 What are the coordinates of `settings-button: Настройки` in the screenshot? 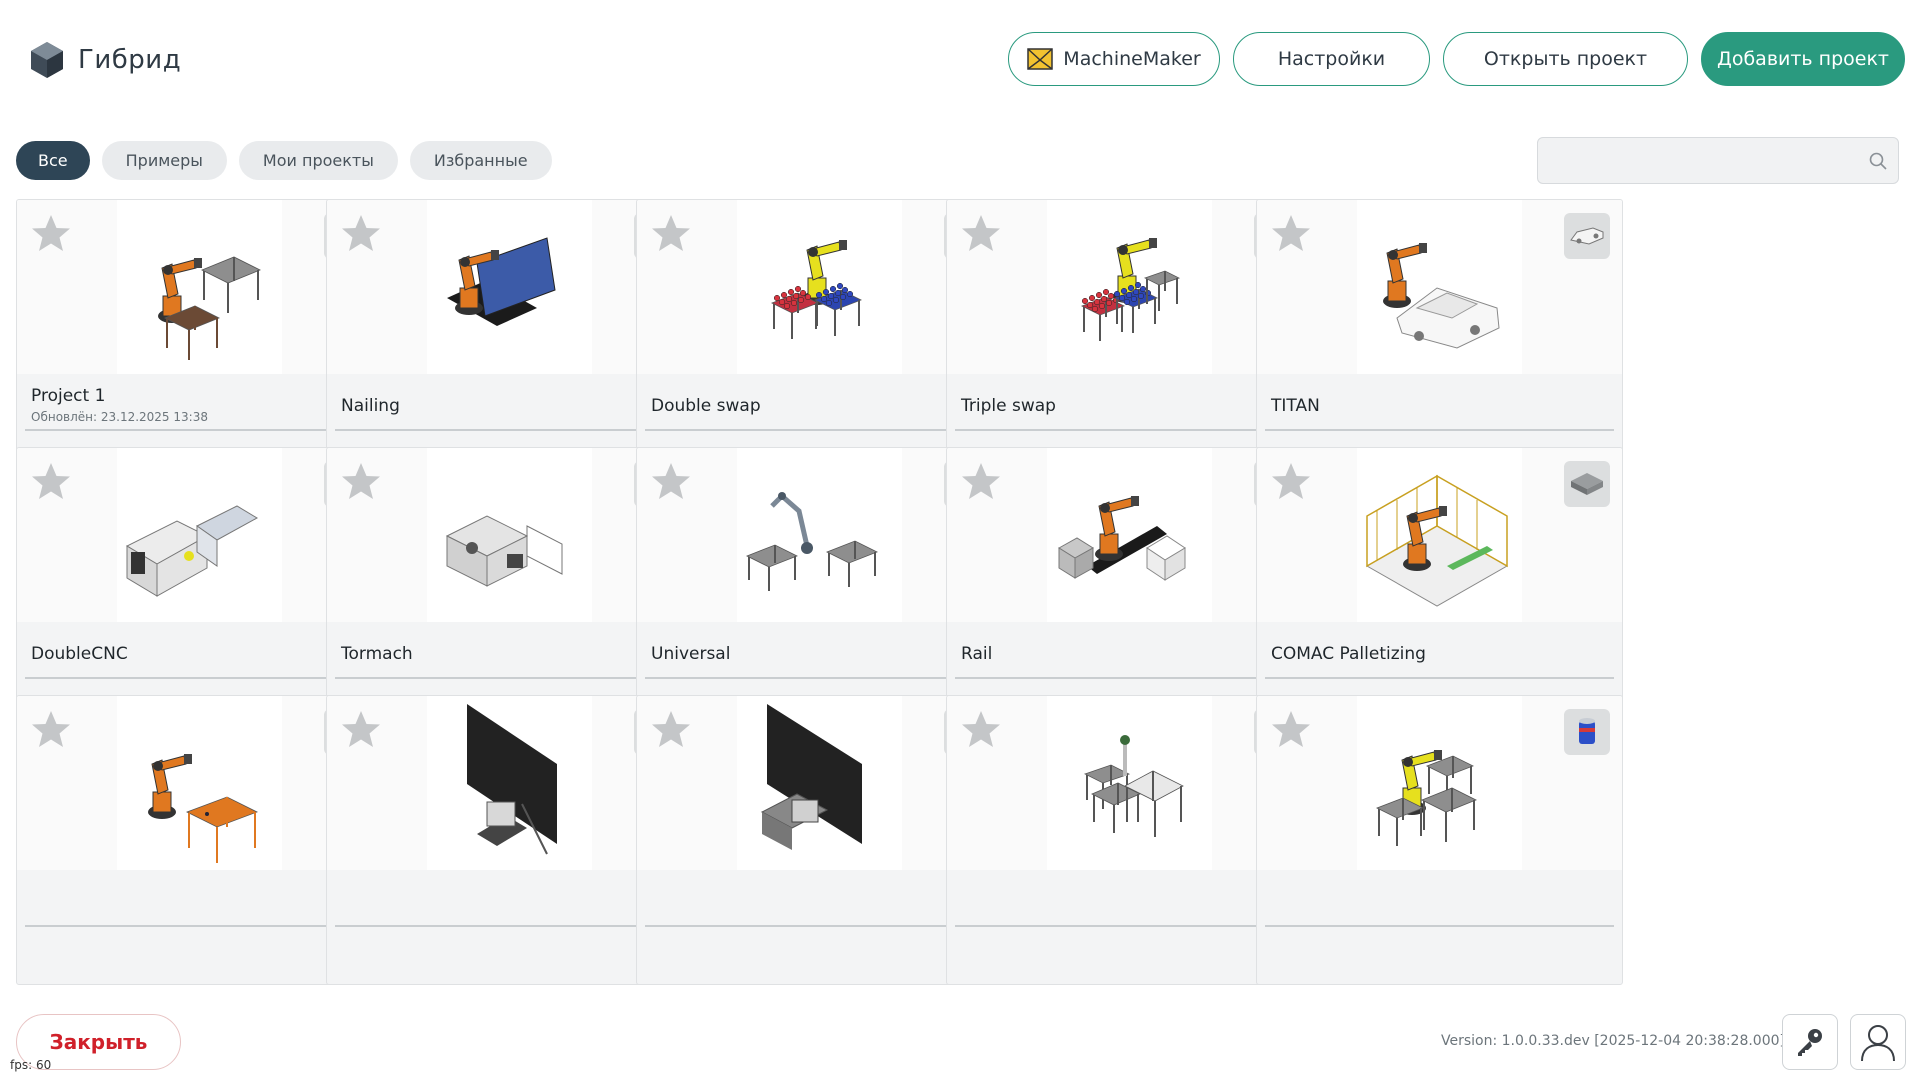 It's located at (1331, 59).